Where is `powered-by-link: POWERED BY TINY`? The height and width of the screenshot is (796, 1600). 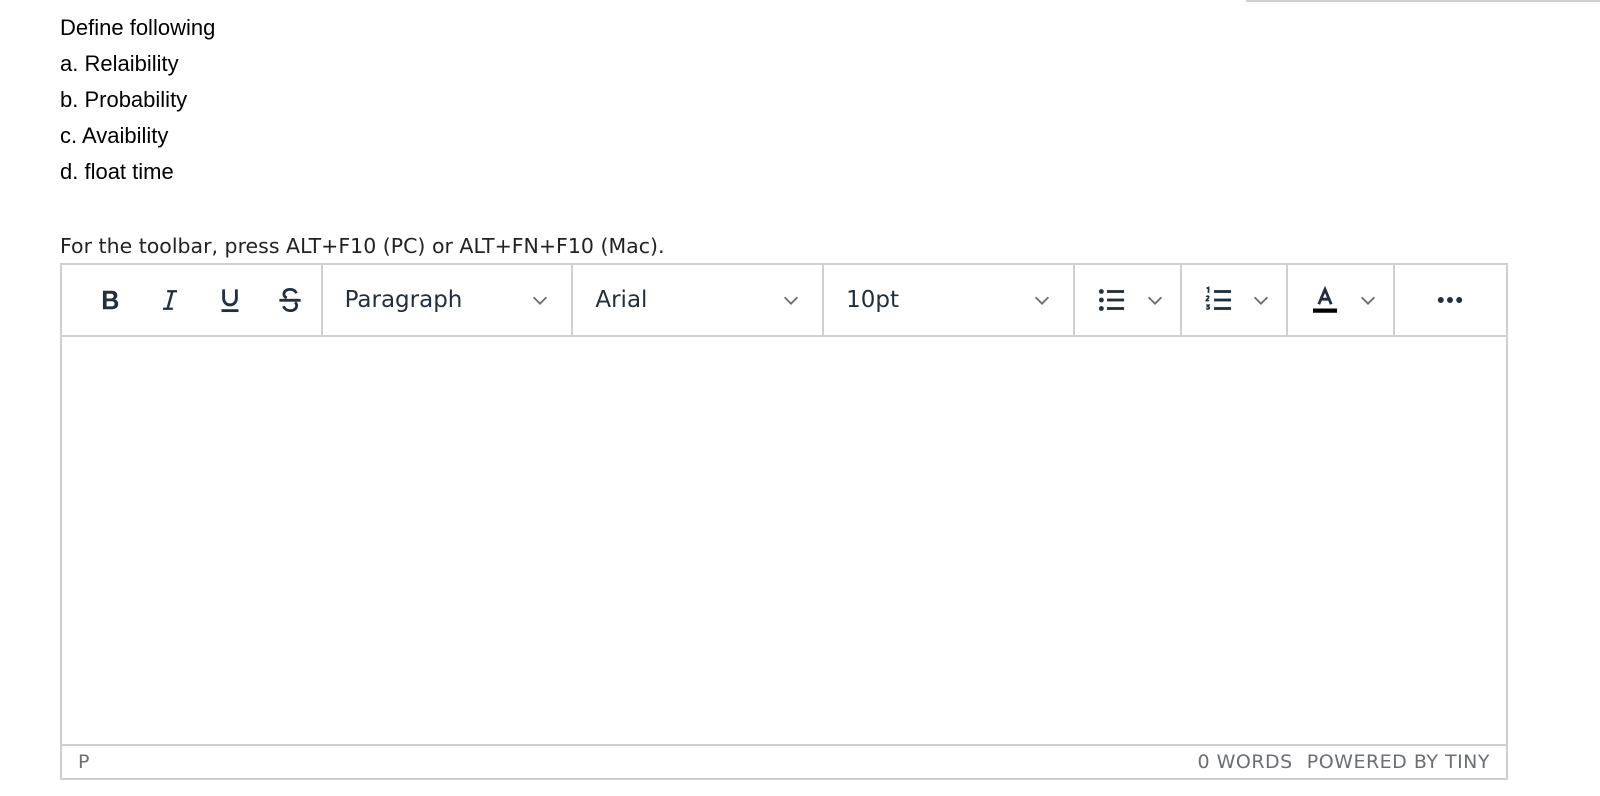 powered-by-link: POWERED BY TINY is located at coordinates (1398, 762).